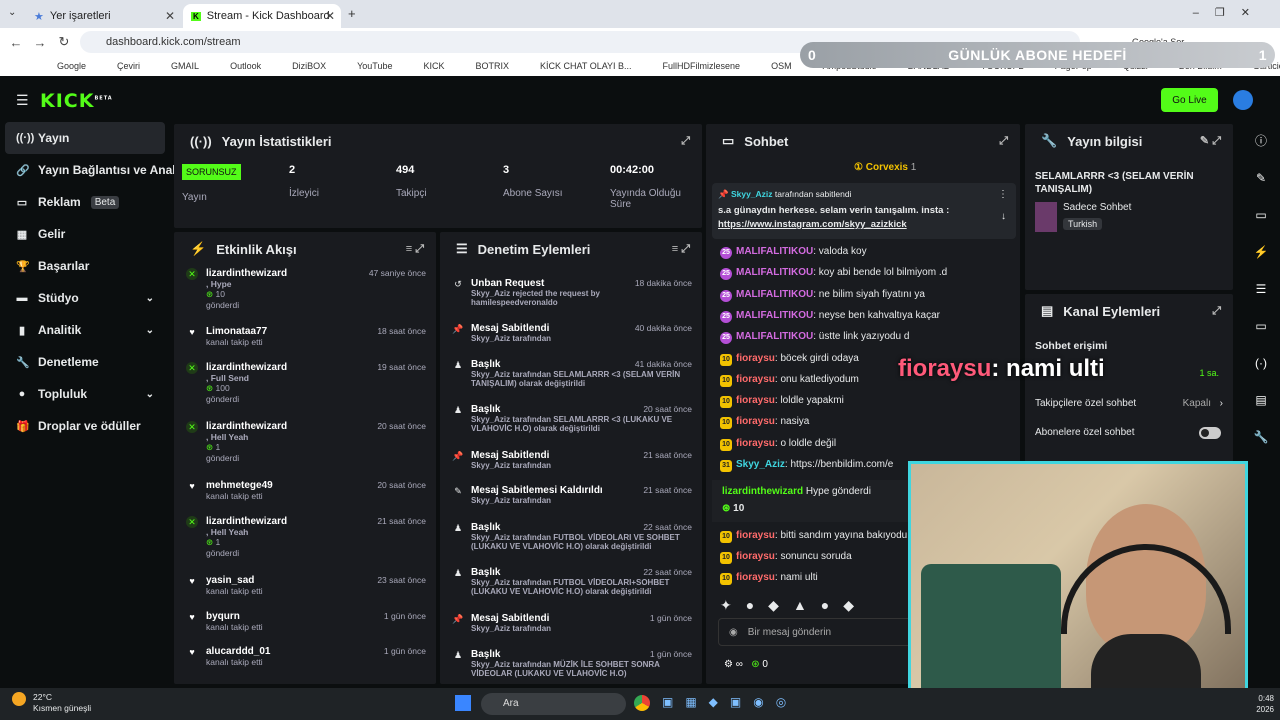  I want to click on gift-user: lizardinthewizard, so click(762, 491).